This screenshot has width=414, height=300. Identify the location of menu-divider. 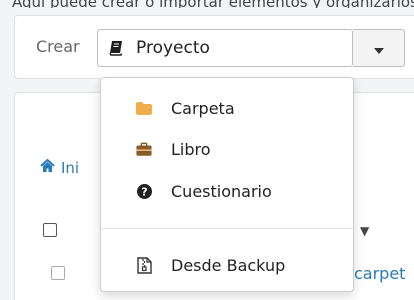
(227, 228).